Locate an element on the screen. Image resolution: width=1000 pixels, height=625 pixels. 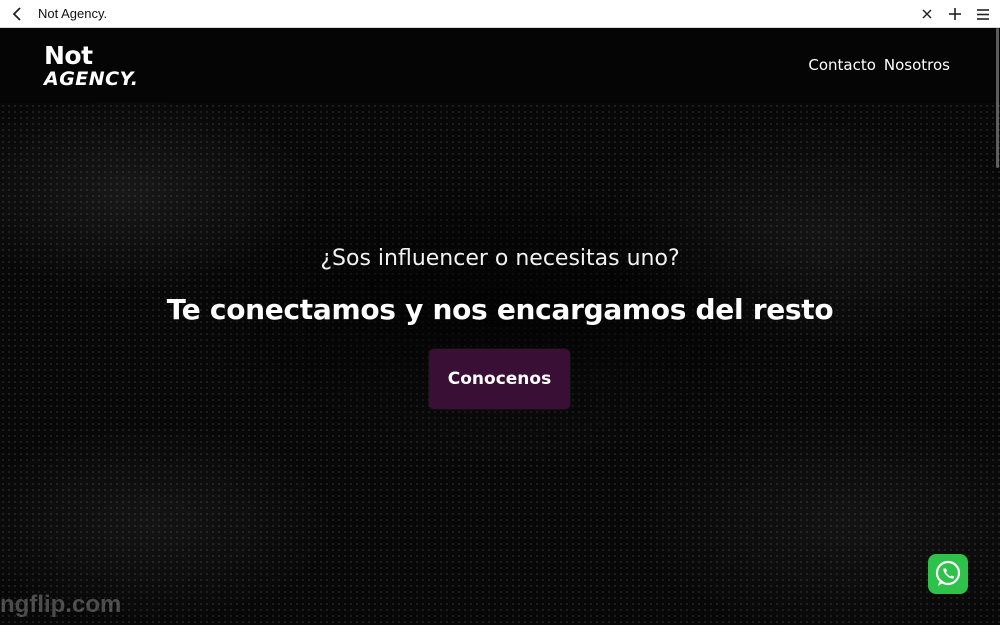
menu-button is located at coordinates (983, 14).